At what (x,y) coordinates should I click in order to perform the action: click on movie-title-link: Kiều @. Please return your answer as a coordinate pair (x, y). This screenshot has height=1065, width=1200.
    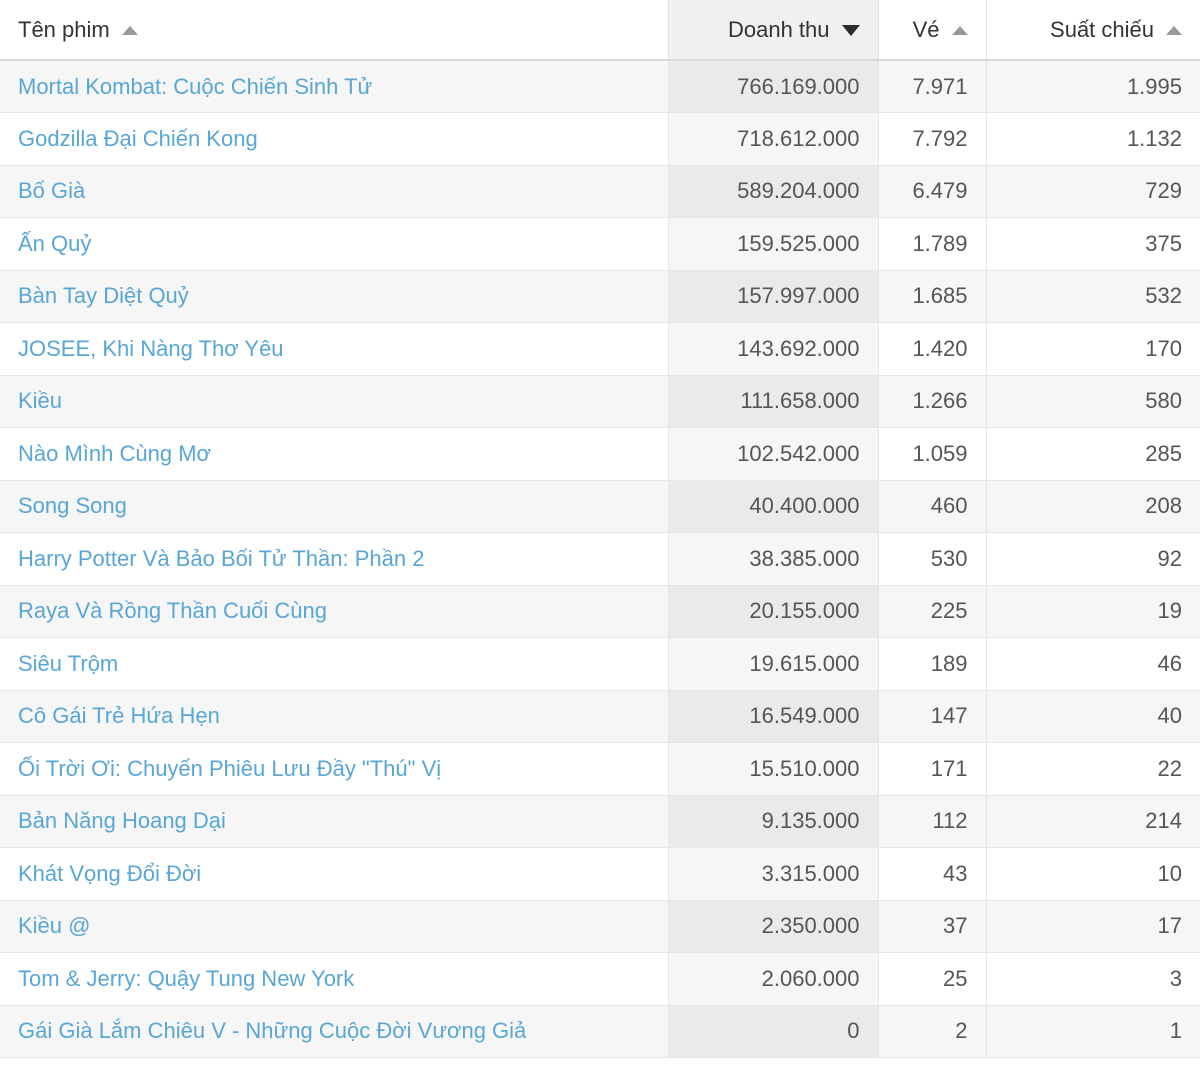
    Looking at the image, I should click on (54, 925).